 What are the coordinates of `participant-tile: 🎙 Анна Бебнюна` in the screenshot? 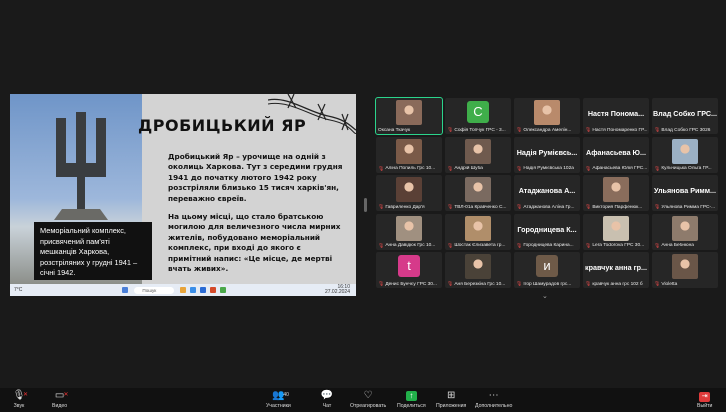 It's located at (685, 231).